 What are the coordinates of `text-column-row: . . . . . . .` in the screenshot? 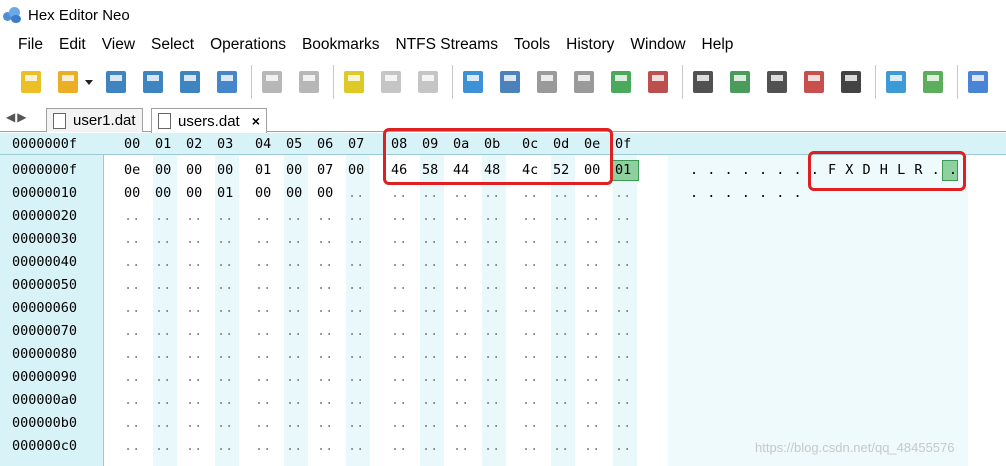 It's located at (746, 193).